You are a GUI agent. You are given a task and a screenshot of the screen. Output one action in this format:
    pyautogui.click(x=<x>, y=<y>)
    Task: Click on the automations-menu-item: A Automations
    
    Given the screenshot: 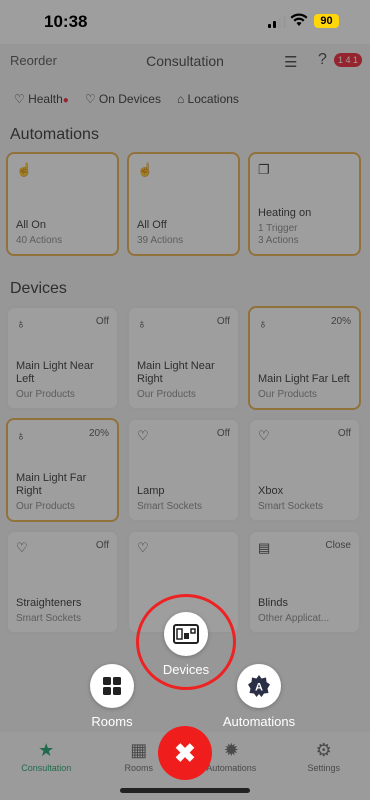 What is the action you would take?
    pyautogui.click(x=259, y=696)
    